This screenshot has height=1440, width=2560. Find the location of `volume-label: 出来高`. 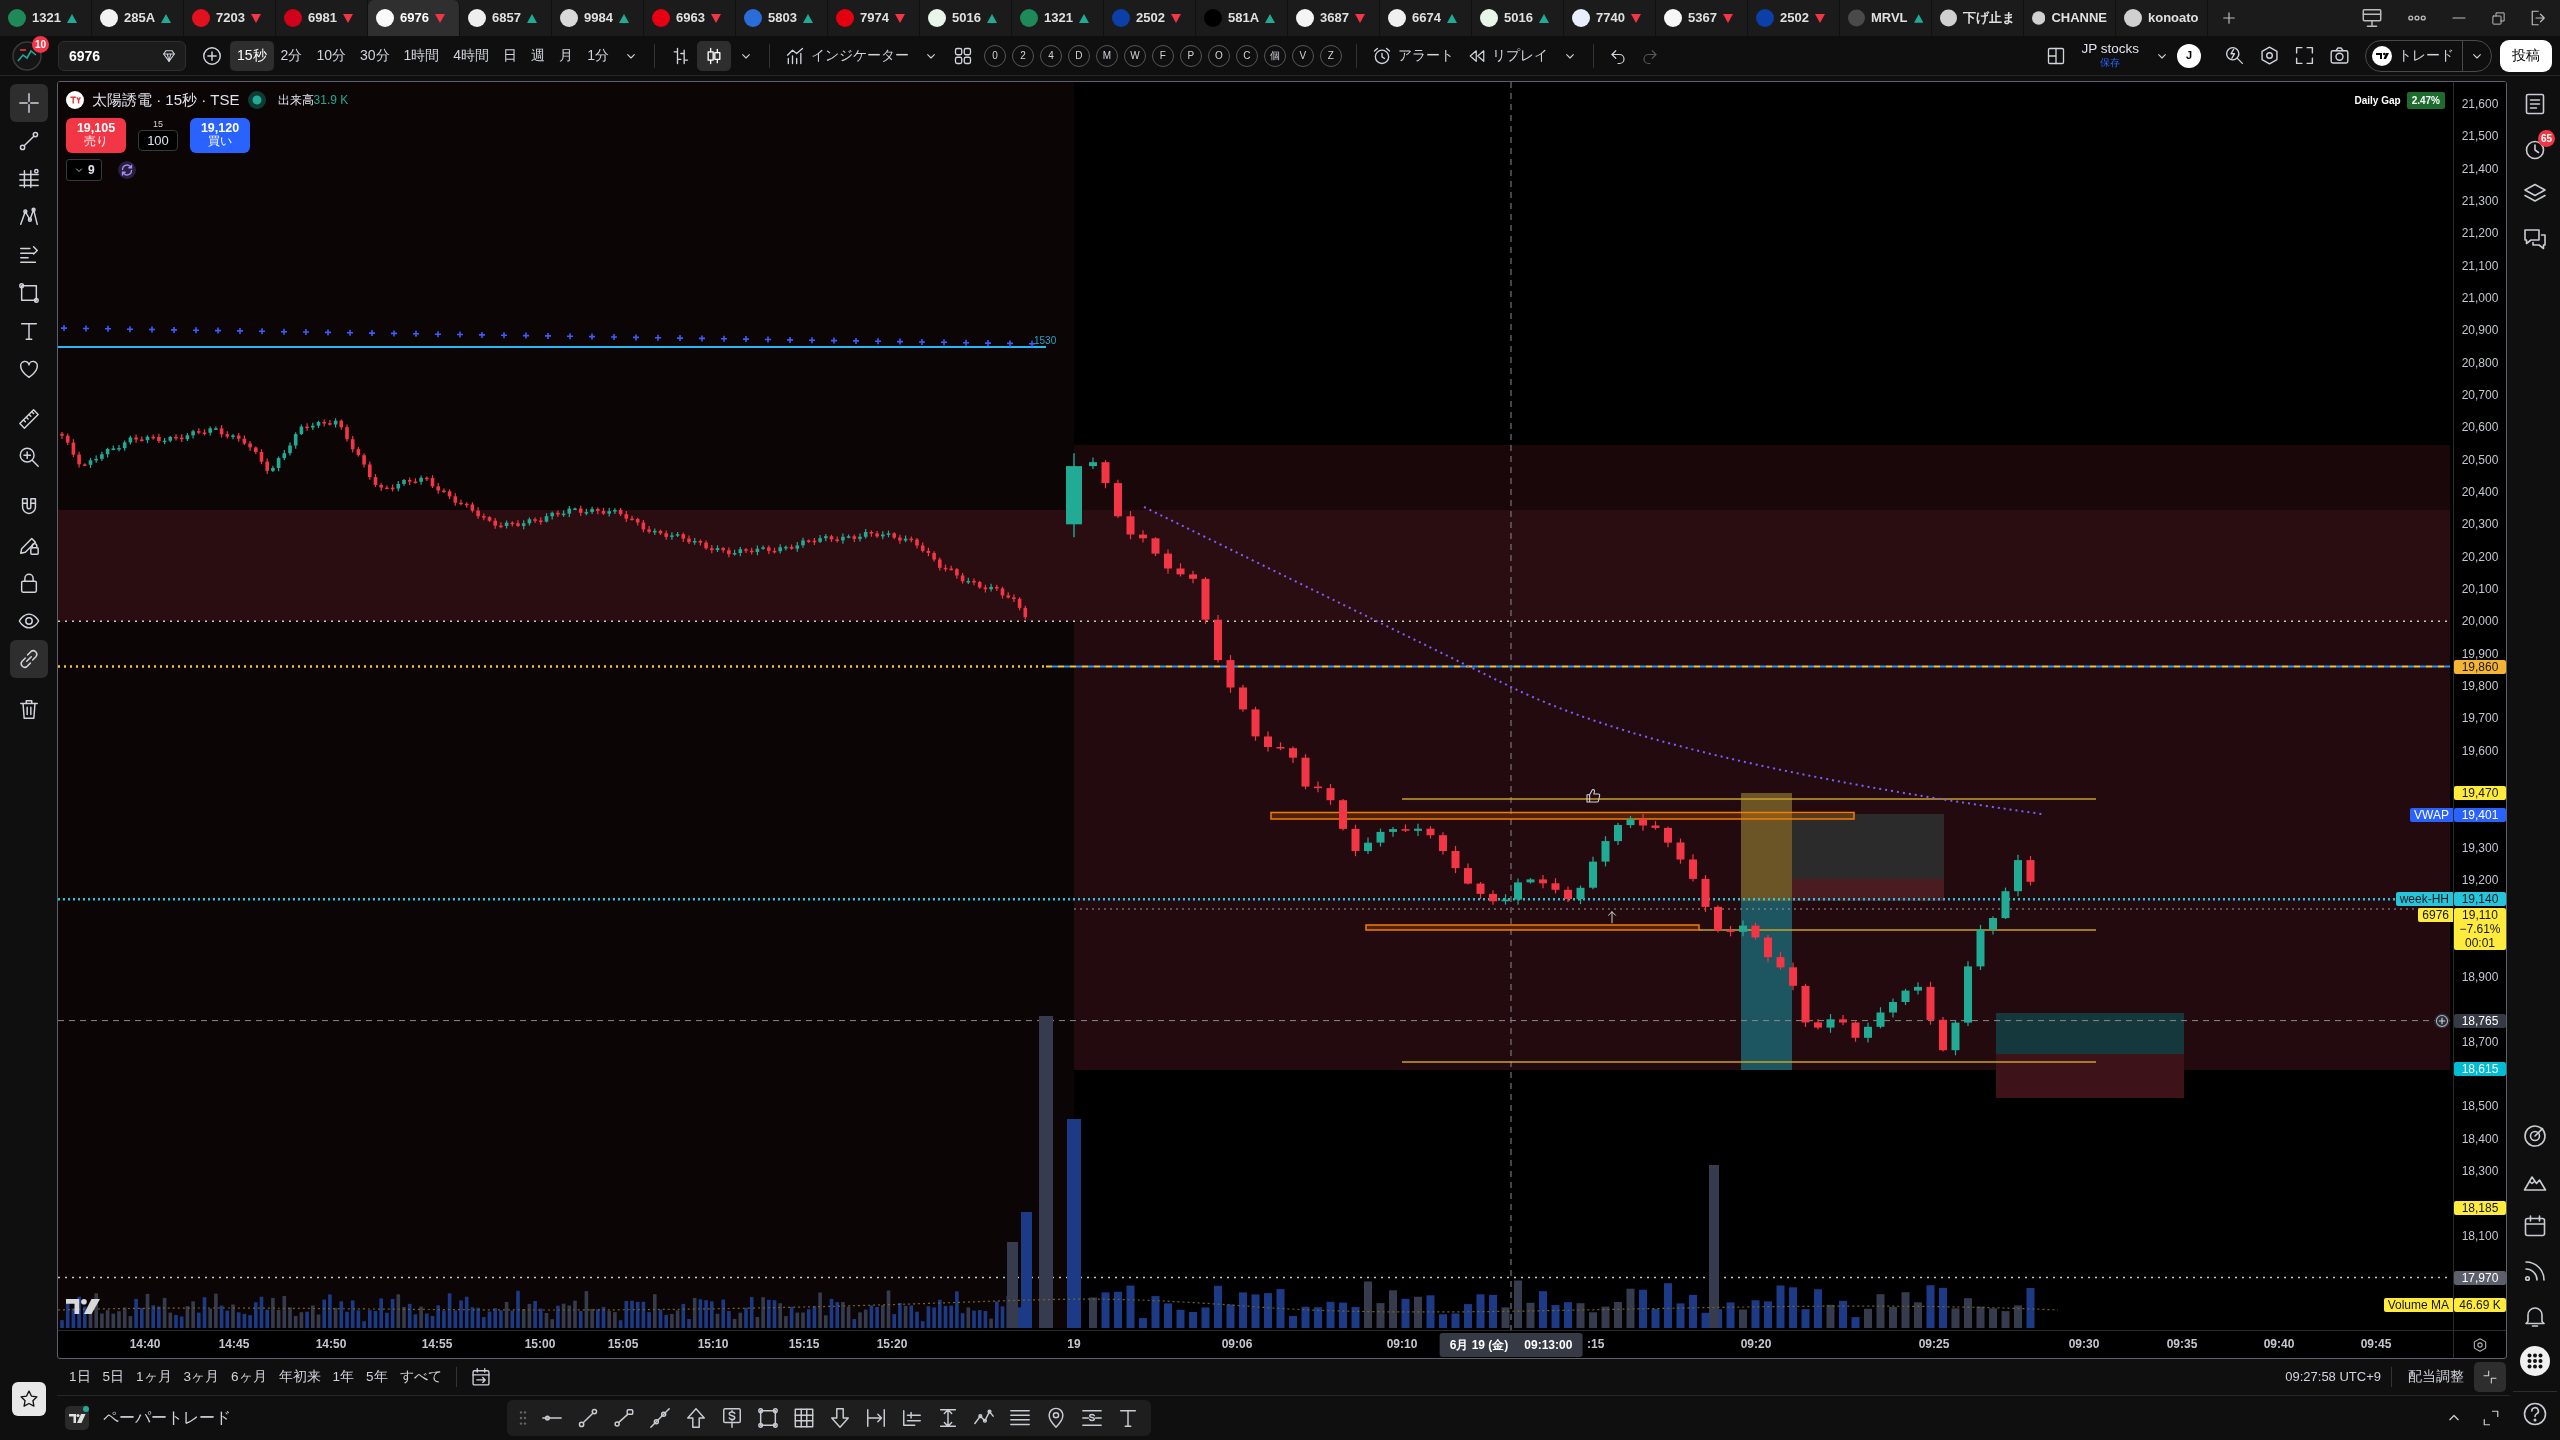

volume-label: 出来高 is located at coordinates (295, 101).